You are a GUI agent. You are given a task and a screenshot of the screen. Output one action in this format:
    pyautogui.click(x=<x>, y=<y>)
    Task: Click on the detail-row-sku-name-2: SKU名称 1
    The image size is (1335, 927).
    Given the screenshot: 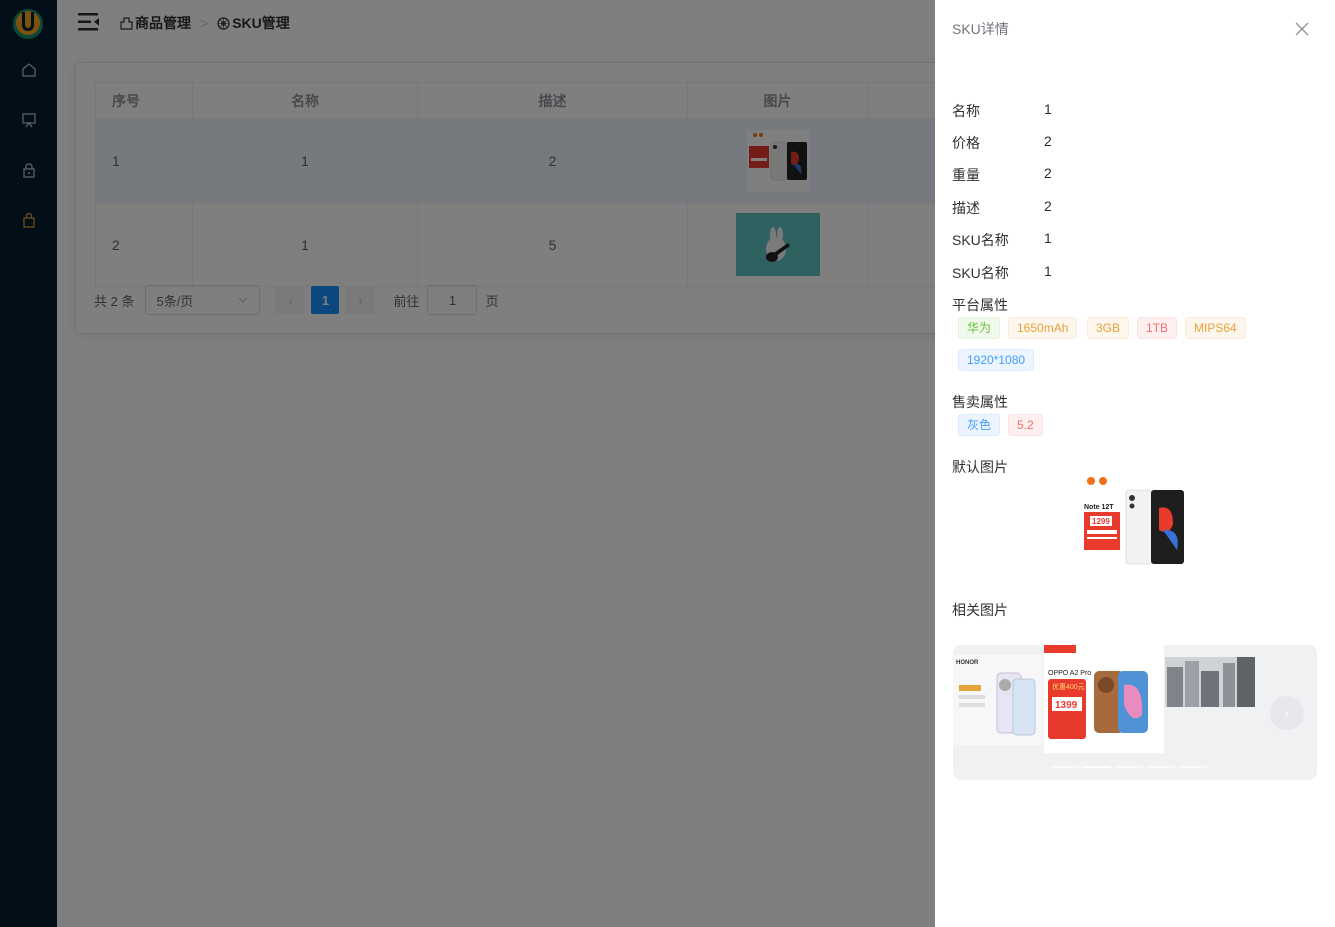 What is the action you would take?
    pyautogui.click(x=1002, y=273)
    